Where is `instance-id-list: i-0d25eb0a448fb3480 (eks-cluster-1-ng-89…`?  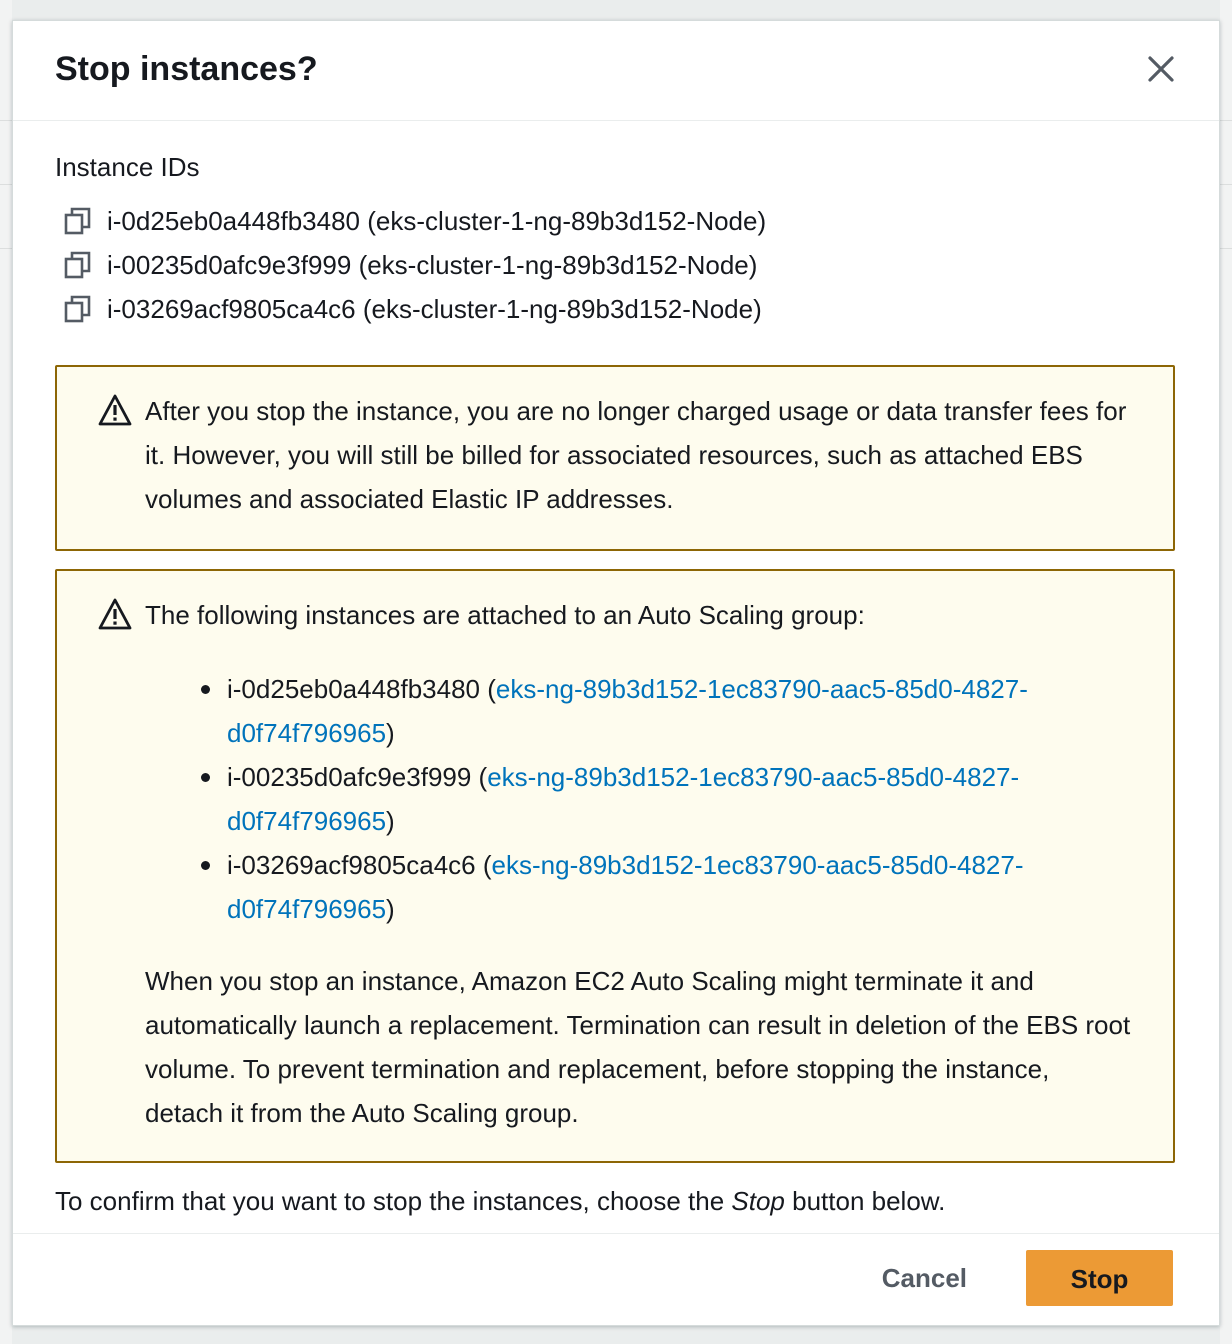
instance-id-list: i-0d25eb0a448fb3480 (eks-cluster-1-ng-89… is located at coordinates (615, 265).